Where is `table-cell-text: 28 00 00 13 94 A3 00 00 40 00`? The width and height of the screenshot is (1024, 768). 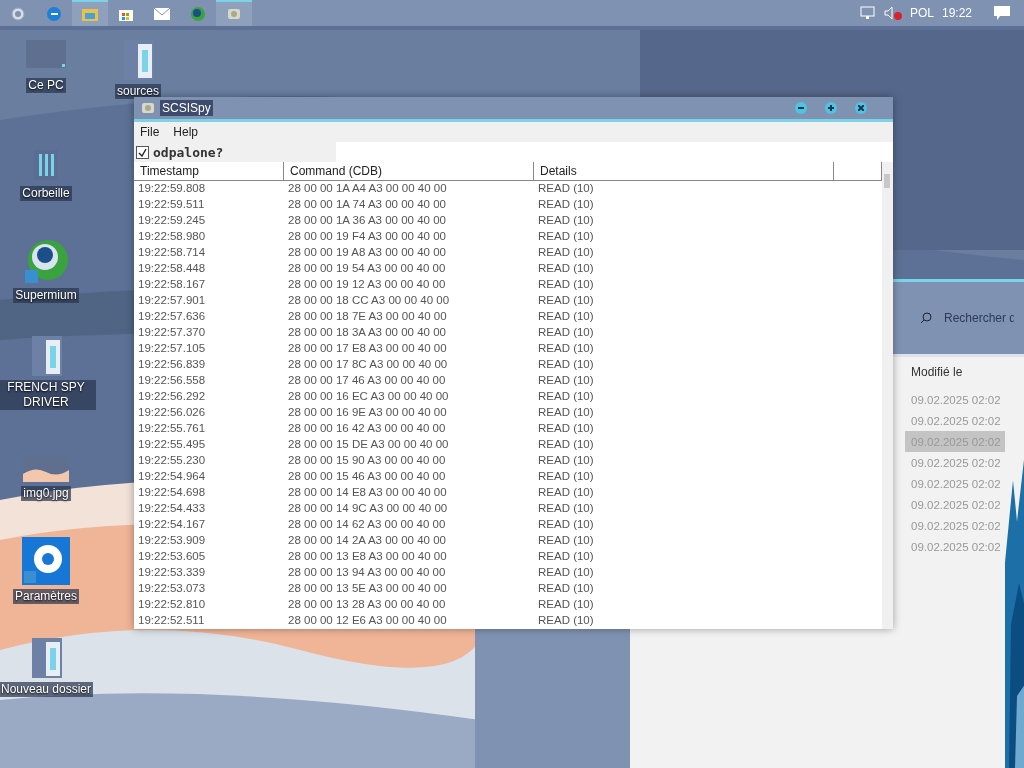
table-cell-text: 28 00 00 13 94 A3 00 00 40 00 is located at coordinates (367, 572).